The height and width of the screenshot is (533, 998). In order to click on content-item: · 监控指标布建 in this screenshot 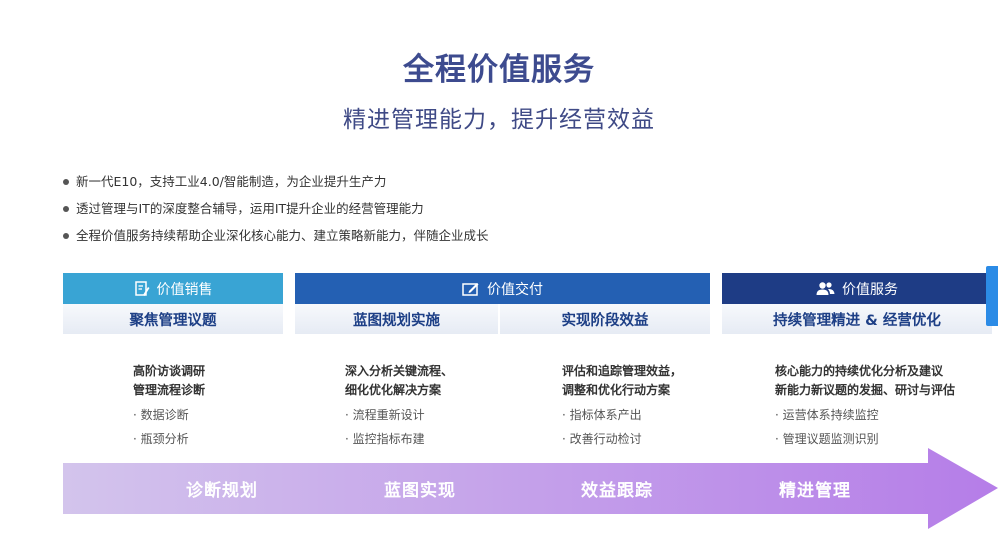, I will do `click(385, 439)`.